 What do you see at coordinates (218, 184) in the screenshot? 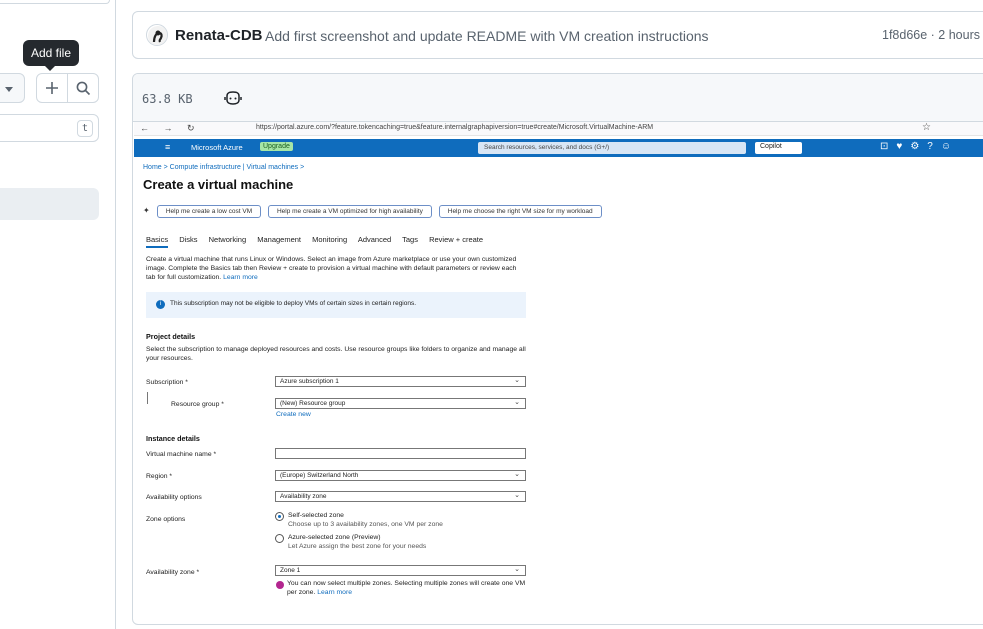
I see `page-title: Create a virtual machine` at bounding box center [218, 184].